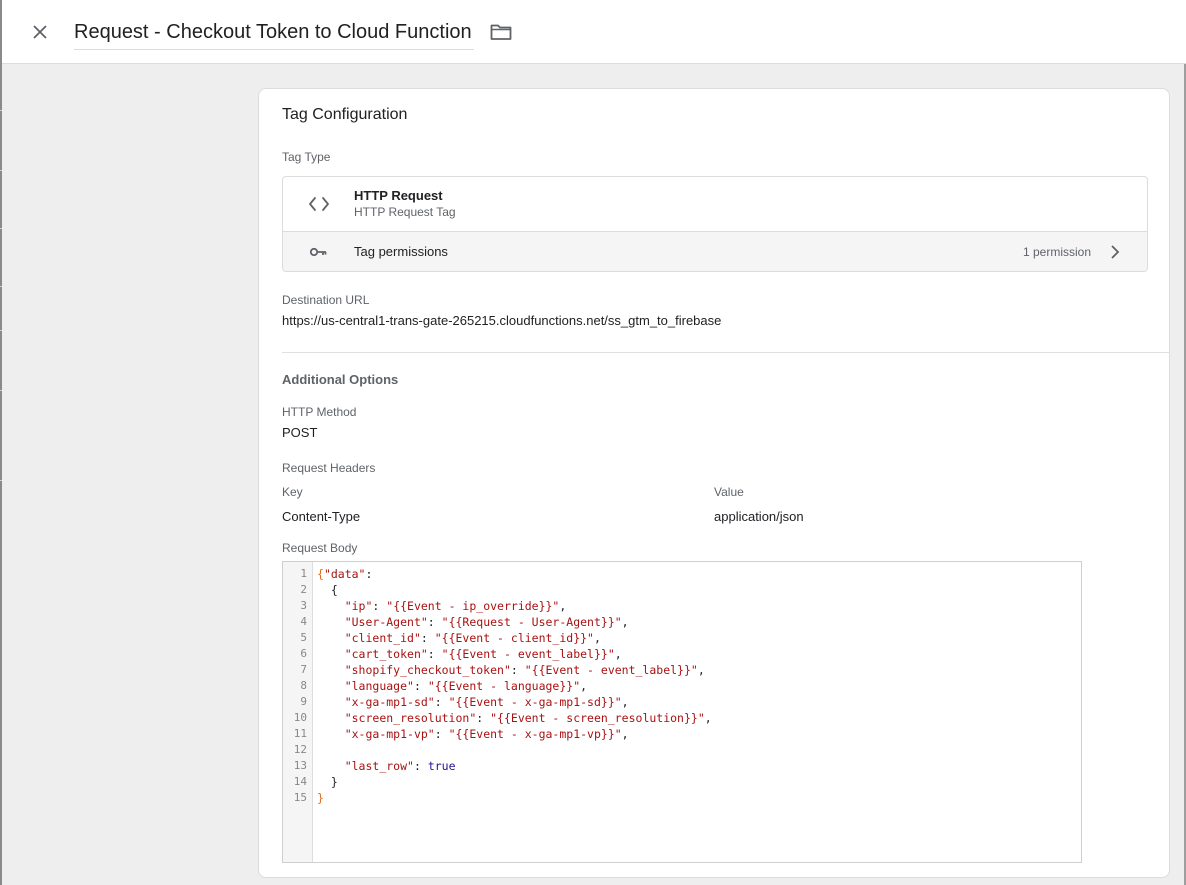 Image resolution: width=1186 pixels, height=885 pixels. Describe the element at coordinates (726, 352) in the screenshot. I see `section-divider` at that location.